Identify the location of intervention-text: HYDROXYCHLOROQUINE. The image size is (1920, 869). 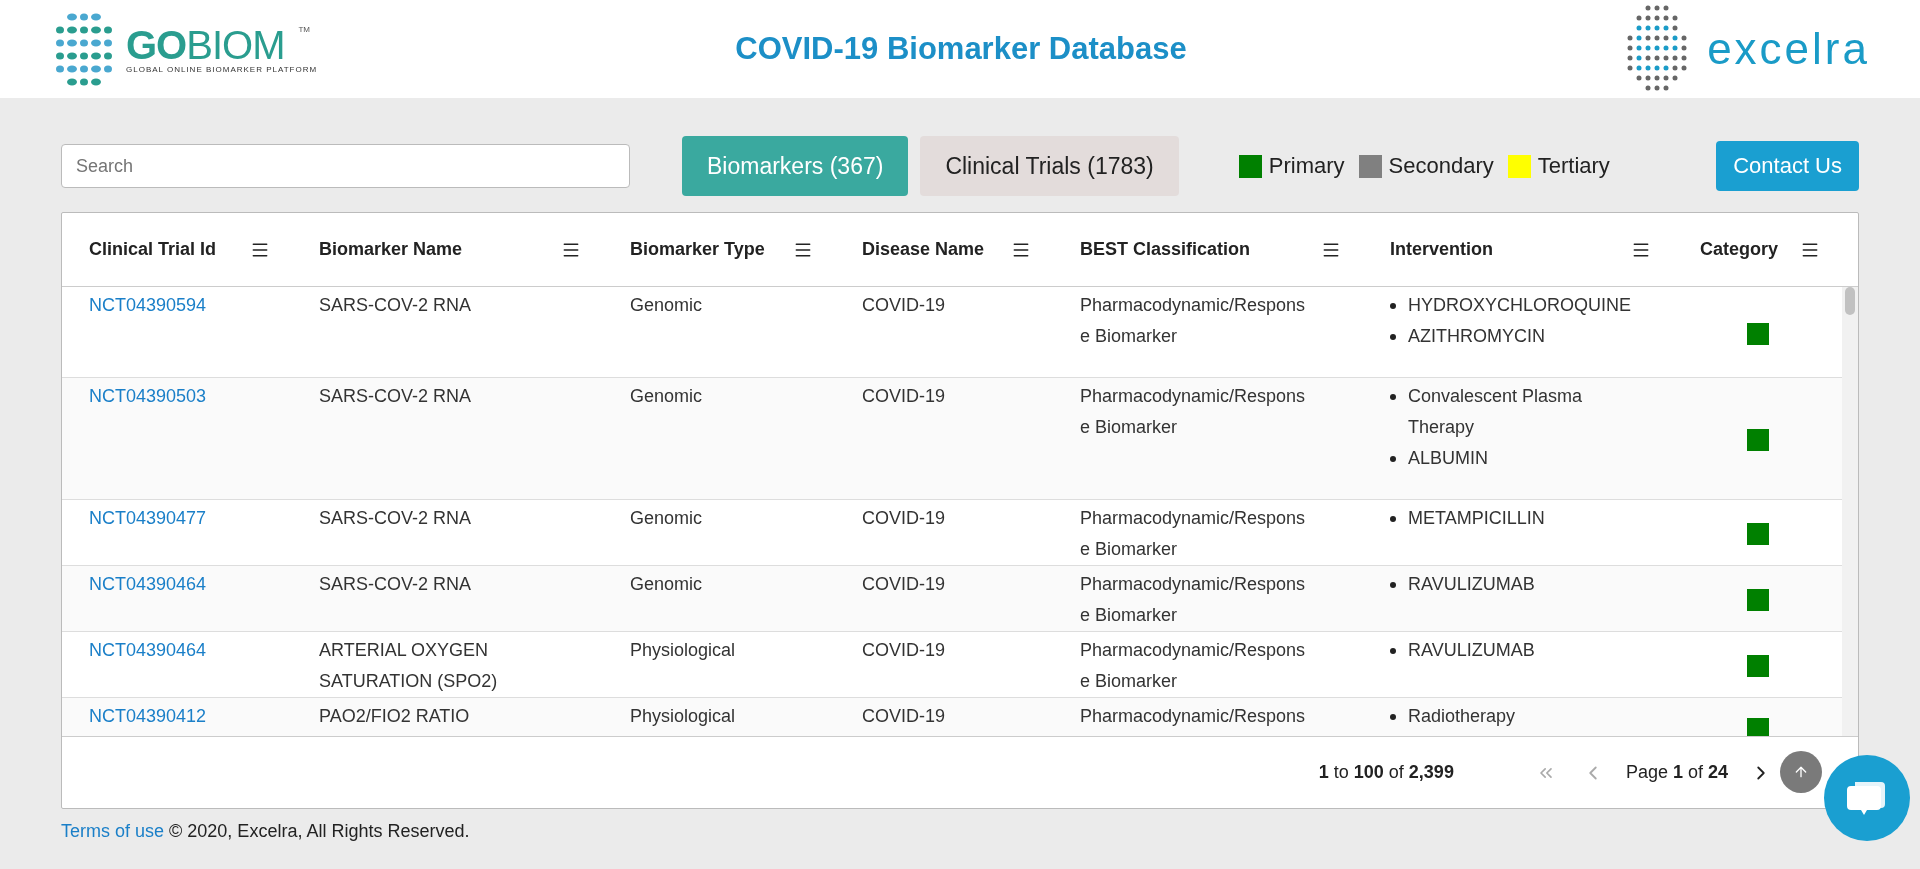
(1520, 305).